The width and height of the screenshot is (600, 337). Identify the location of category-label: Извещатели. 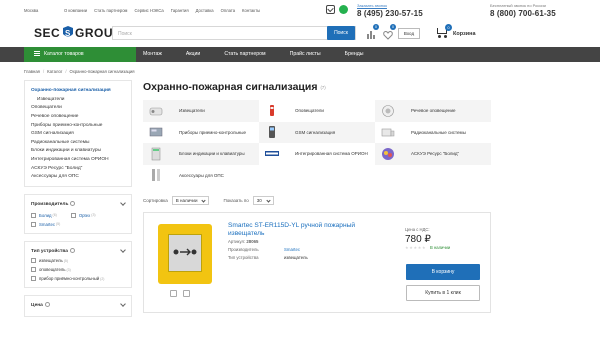
(192, 111).